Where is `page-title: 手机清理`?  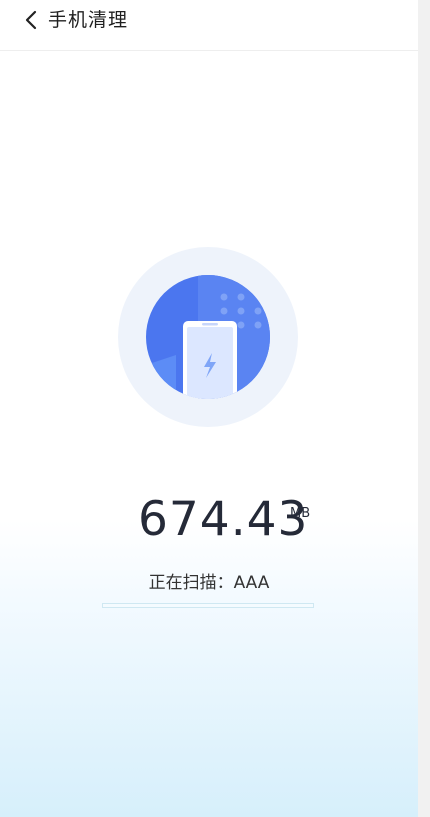
page-title: 手机清理 is located at coordinates (88, 20).